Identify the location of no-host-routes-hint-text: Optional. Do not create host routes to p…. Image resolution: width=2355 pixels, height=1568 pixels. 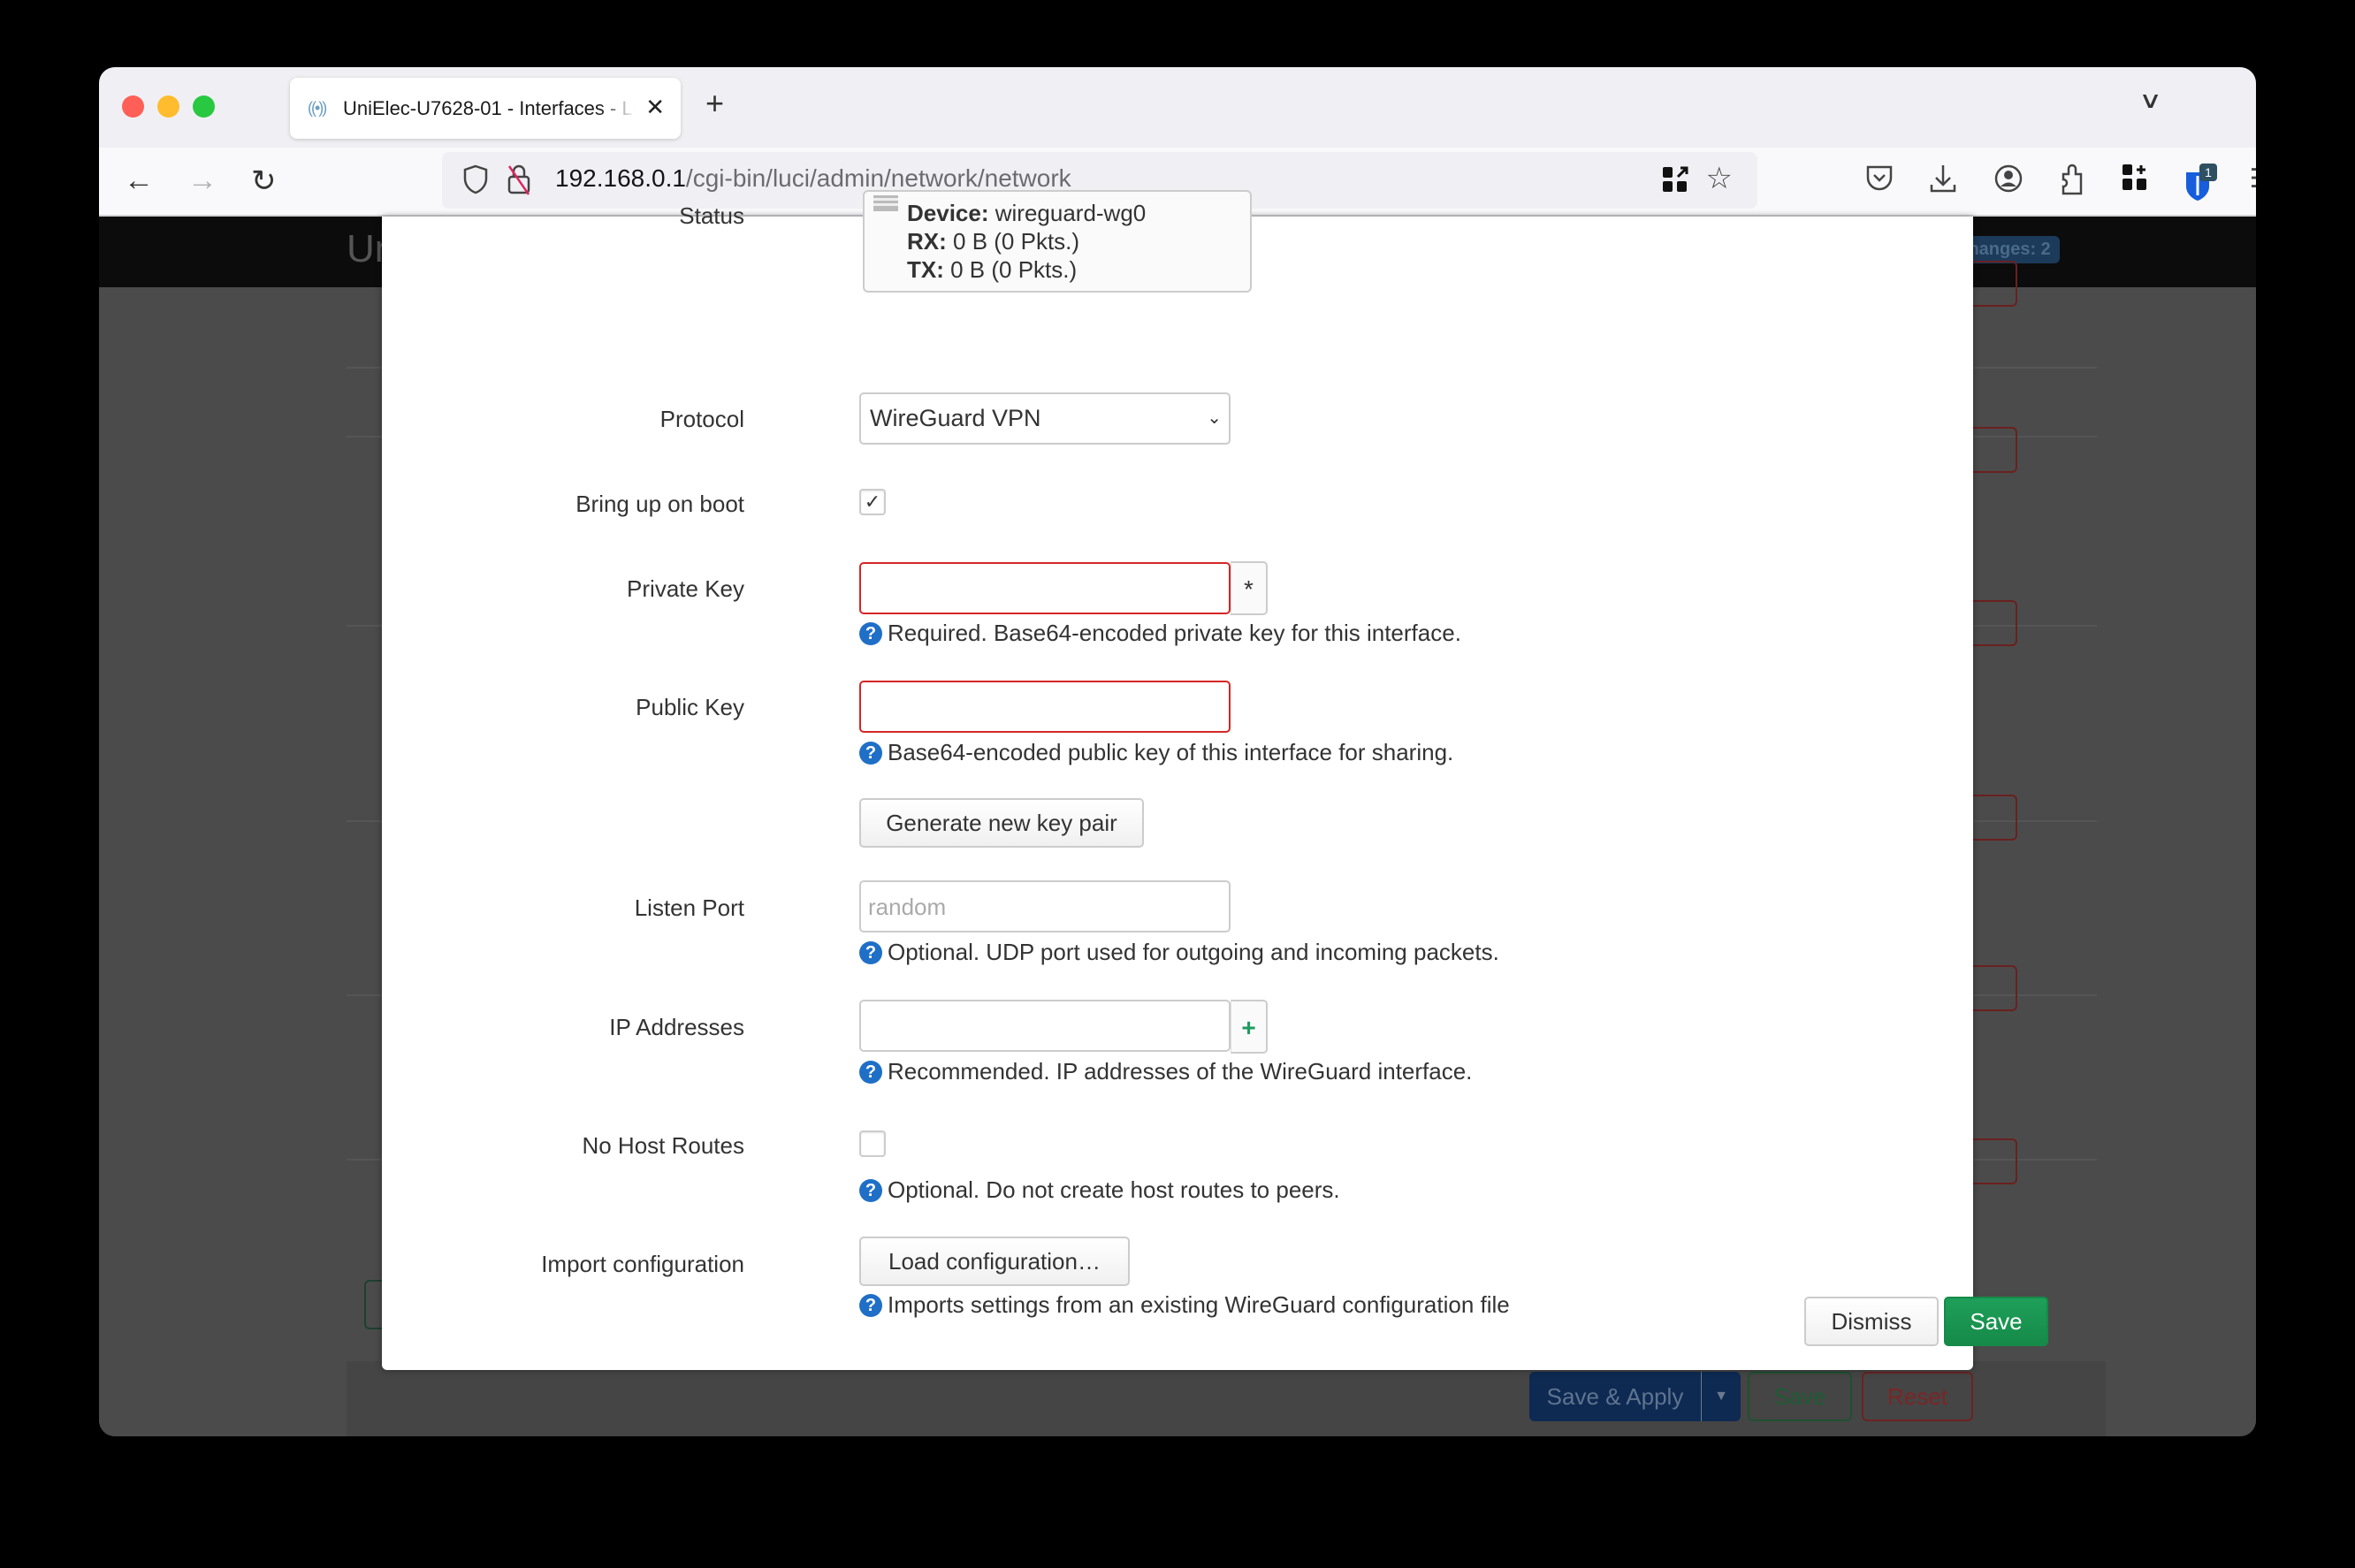
(1114, 1190).